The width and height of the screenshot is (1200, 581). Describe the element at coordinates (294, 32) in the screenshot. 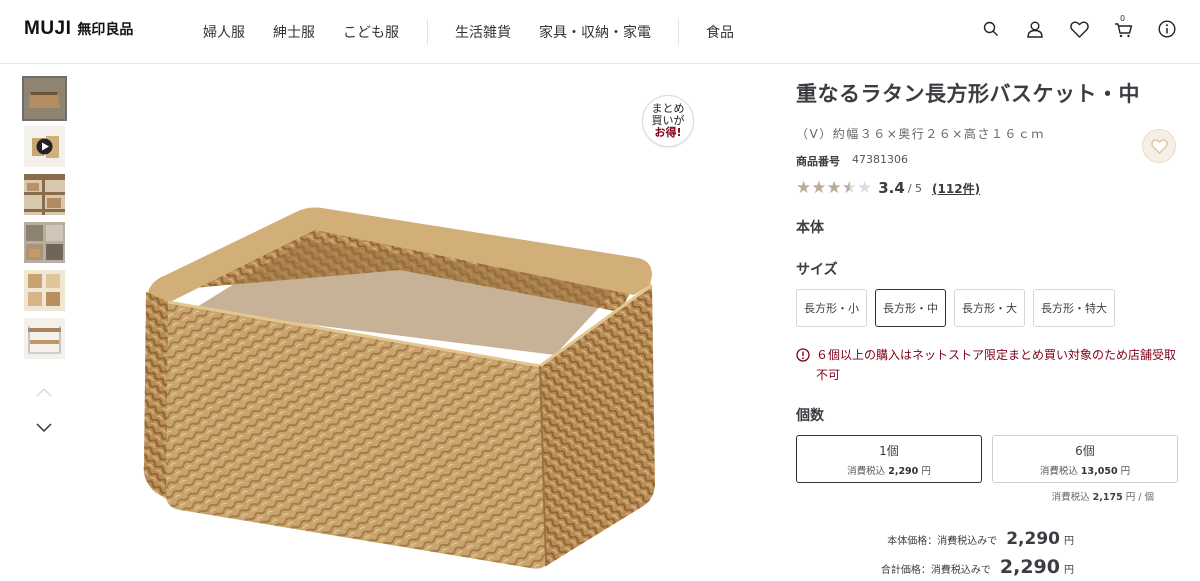

I see `nav-mens: 紳士服` at that location.